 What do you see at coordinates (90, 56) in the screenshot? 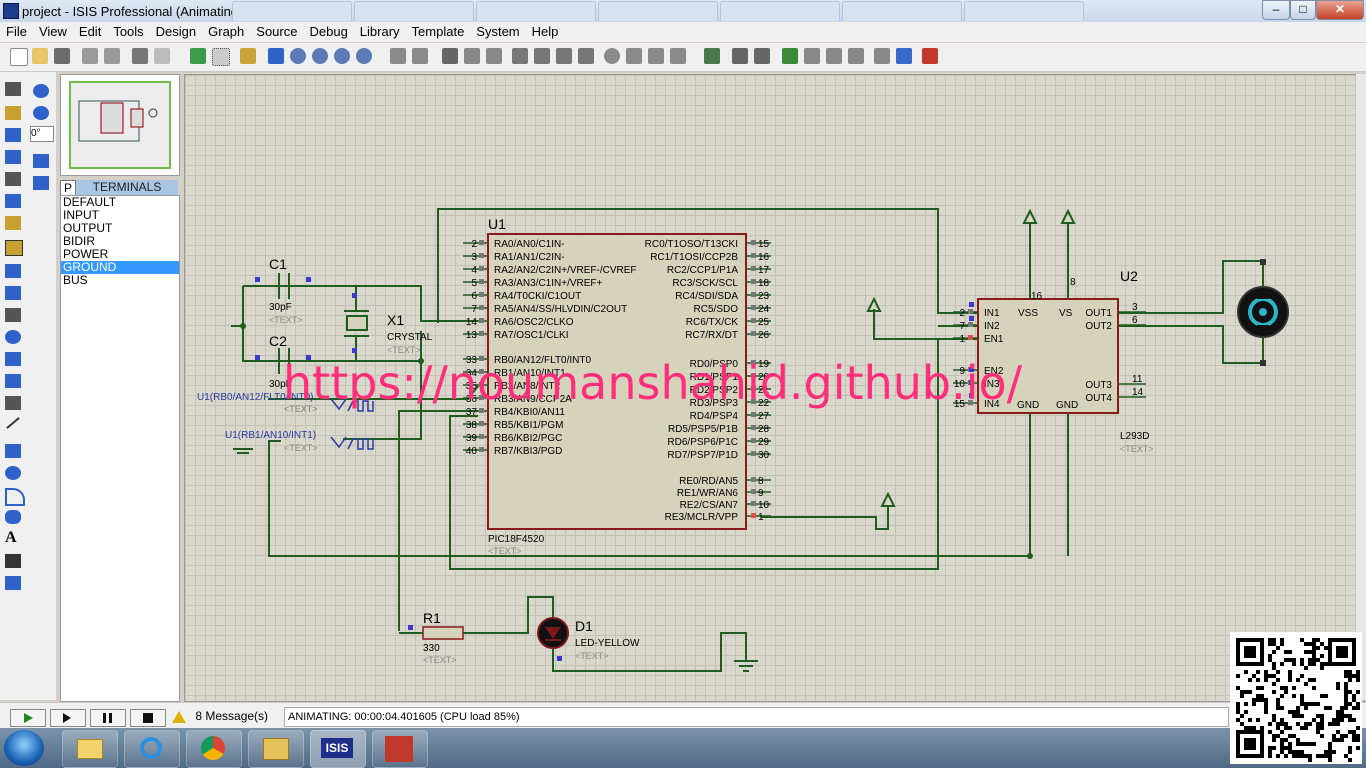
I see `import-icon` at bounding box center [90, 56].